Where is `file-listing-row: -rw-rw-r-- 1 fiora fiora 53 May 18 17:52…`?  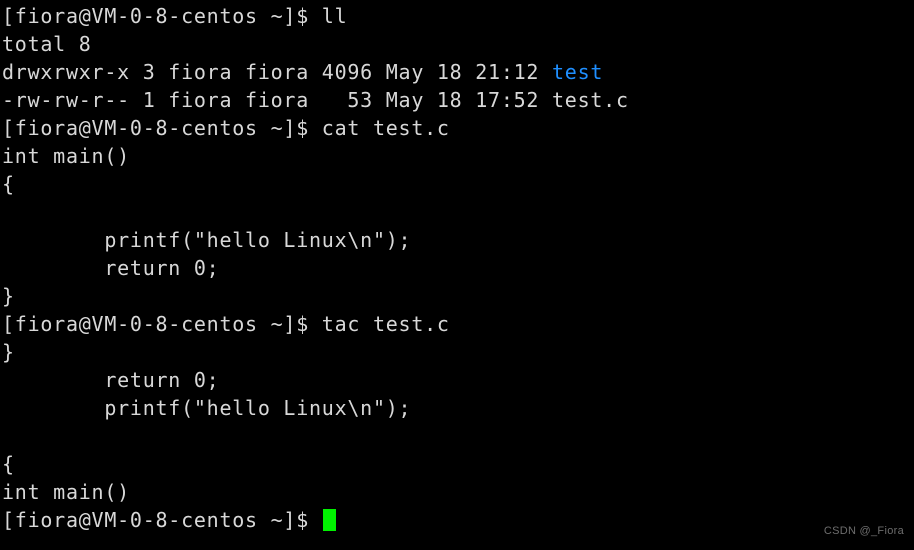
file-listing-row: -rw-rw-r-- 1 fiora fiora 53 May 18 17:52… is located at coordinates (458, 100).